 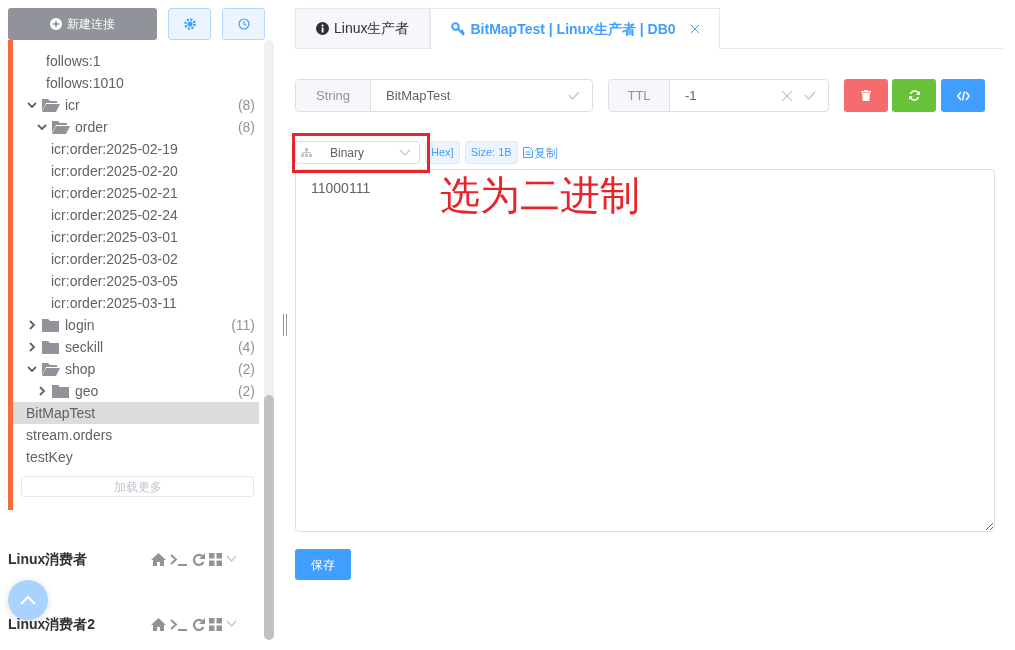 I want to click on history-button, so click(x=243, y=24).